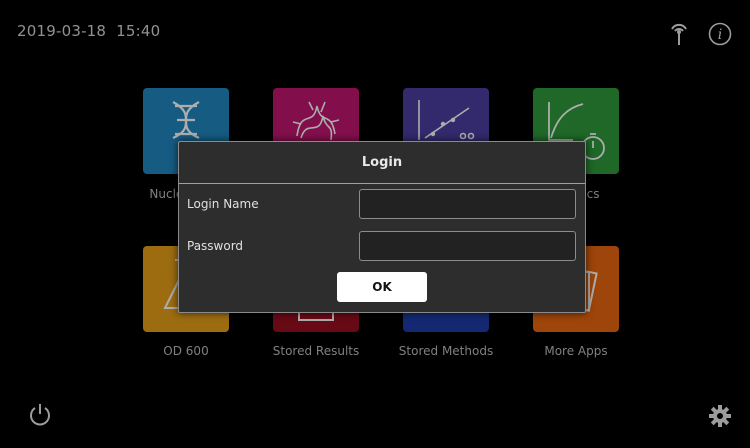 The height and width of the screenshot is (448, 750). What do you see at coordinates (215, 246) in the screenshot?
I see `password-label: Password` at bounding box center [215, 246].